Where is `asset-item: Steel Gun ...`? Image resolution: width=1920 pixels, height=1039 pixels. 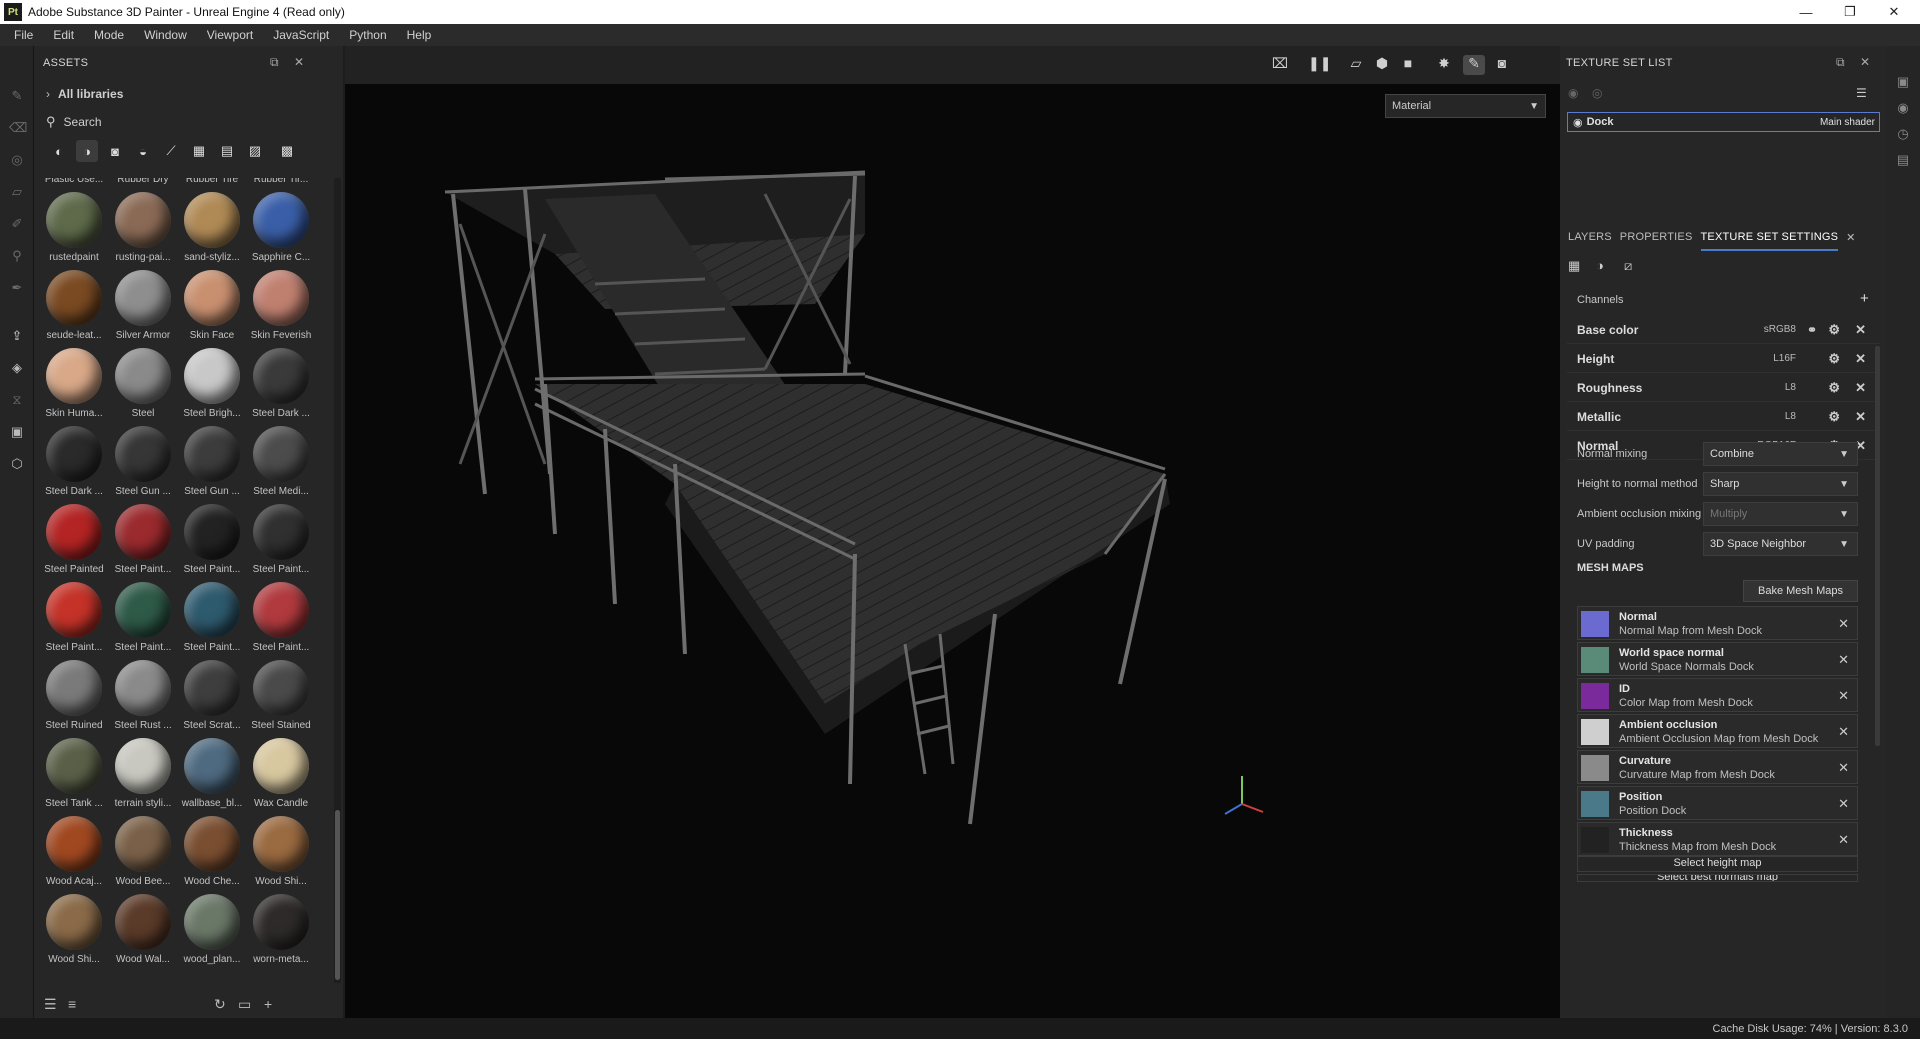 asset-item: Steel Gun ... is located at coordinates (212, 465).